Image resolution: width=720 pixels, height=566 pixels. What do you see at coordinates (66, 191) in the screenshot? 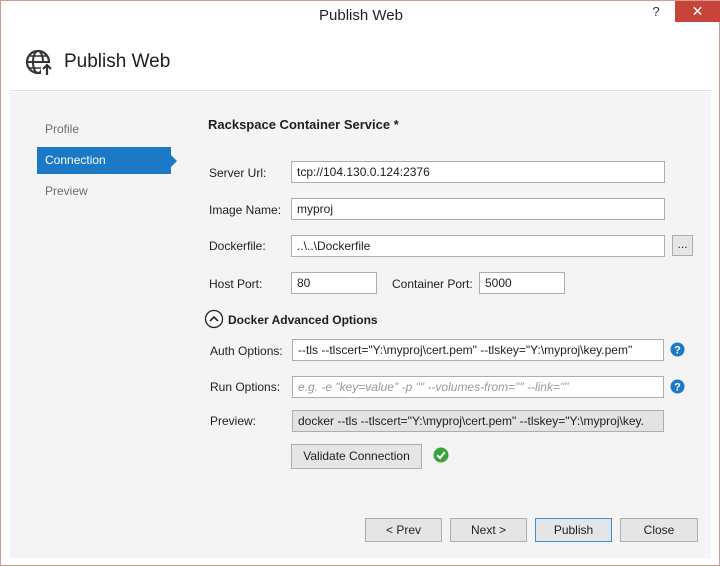
I see `nav-item-label: Preview` at bounding box center [66, 191].